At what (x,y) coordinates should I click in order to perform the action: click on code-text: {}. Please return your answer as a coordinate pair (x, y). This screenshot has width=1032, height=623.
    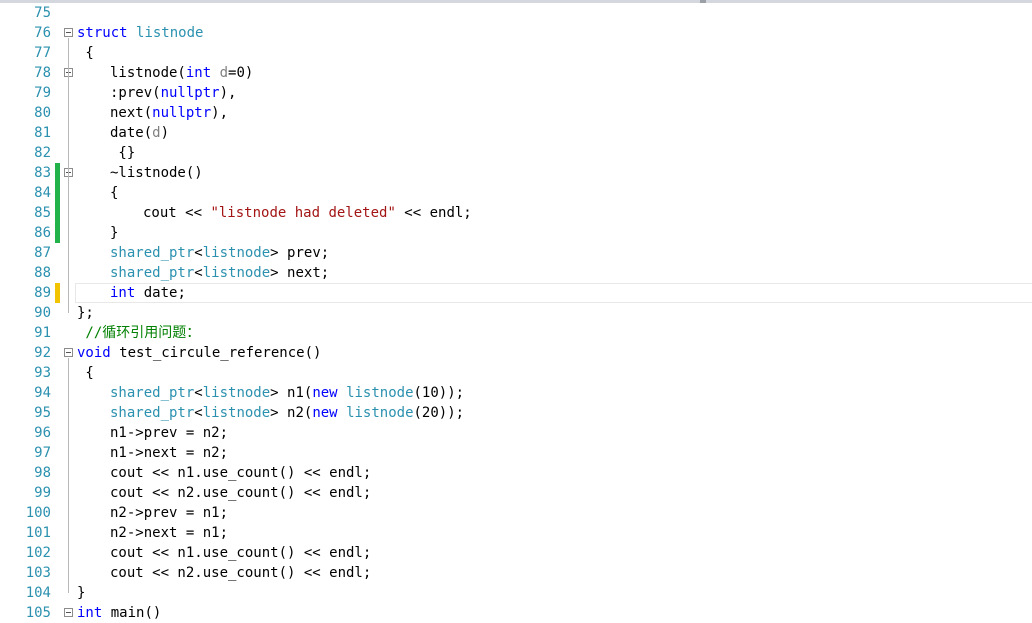
    Looking at the image, I should click on (122, 153).